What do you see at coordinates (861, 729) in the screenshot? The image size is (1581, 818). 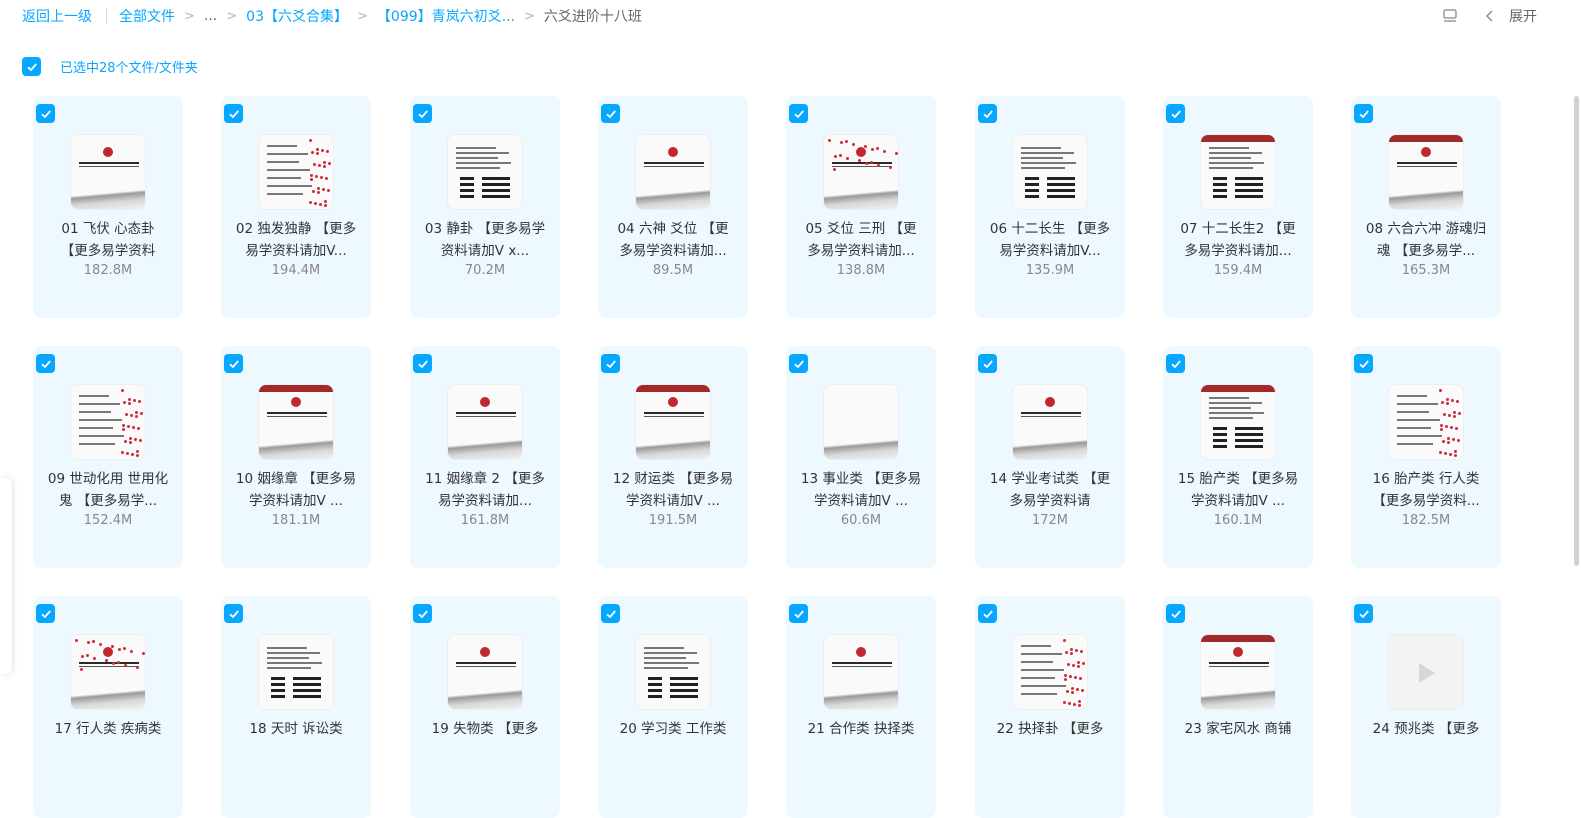 I see `file-name: 21 合作类 抉择类` at bounding box center [861, 729].